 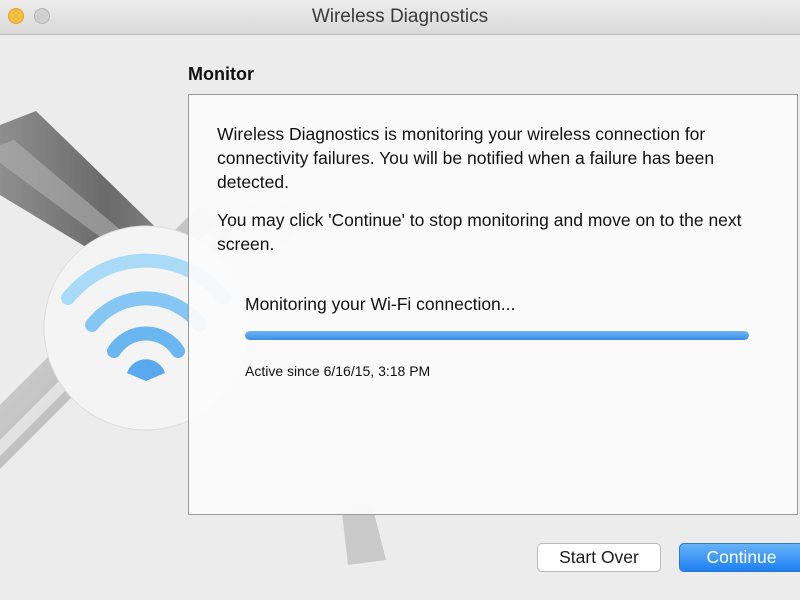 I want to click on active-since-label: Active since 6/16/15, 3:18 PM, so click(x=338, y=371).